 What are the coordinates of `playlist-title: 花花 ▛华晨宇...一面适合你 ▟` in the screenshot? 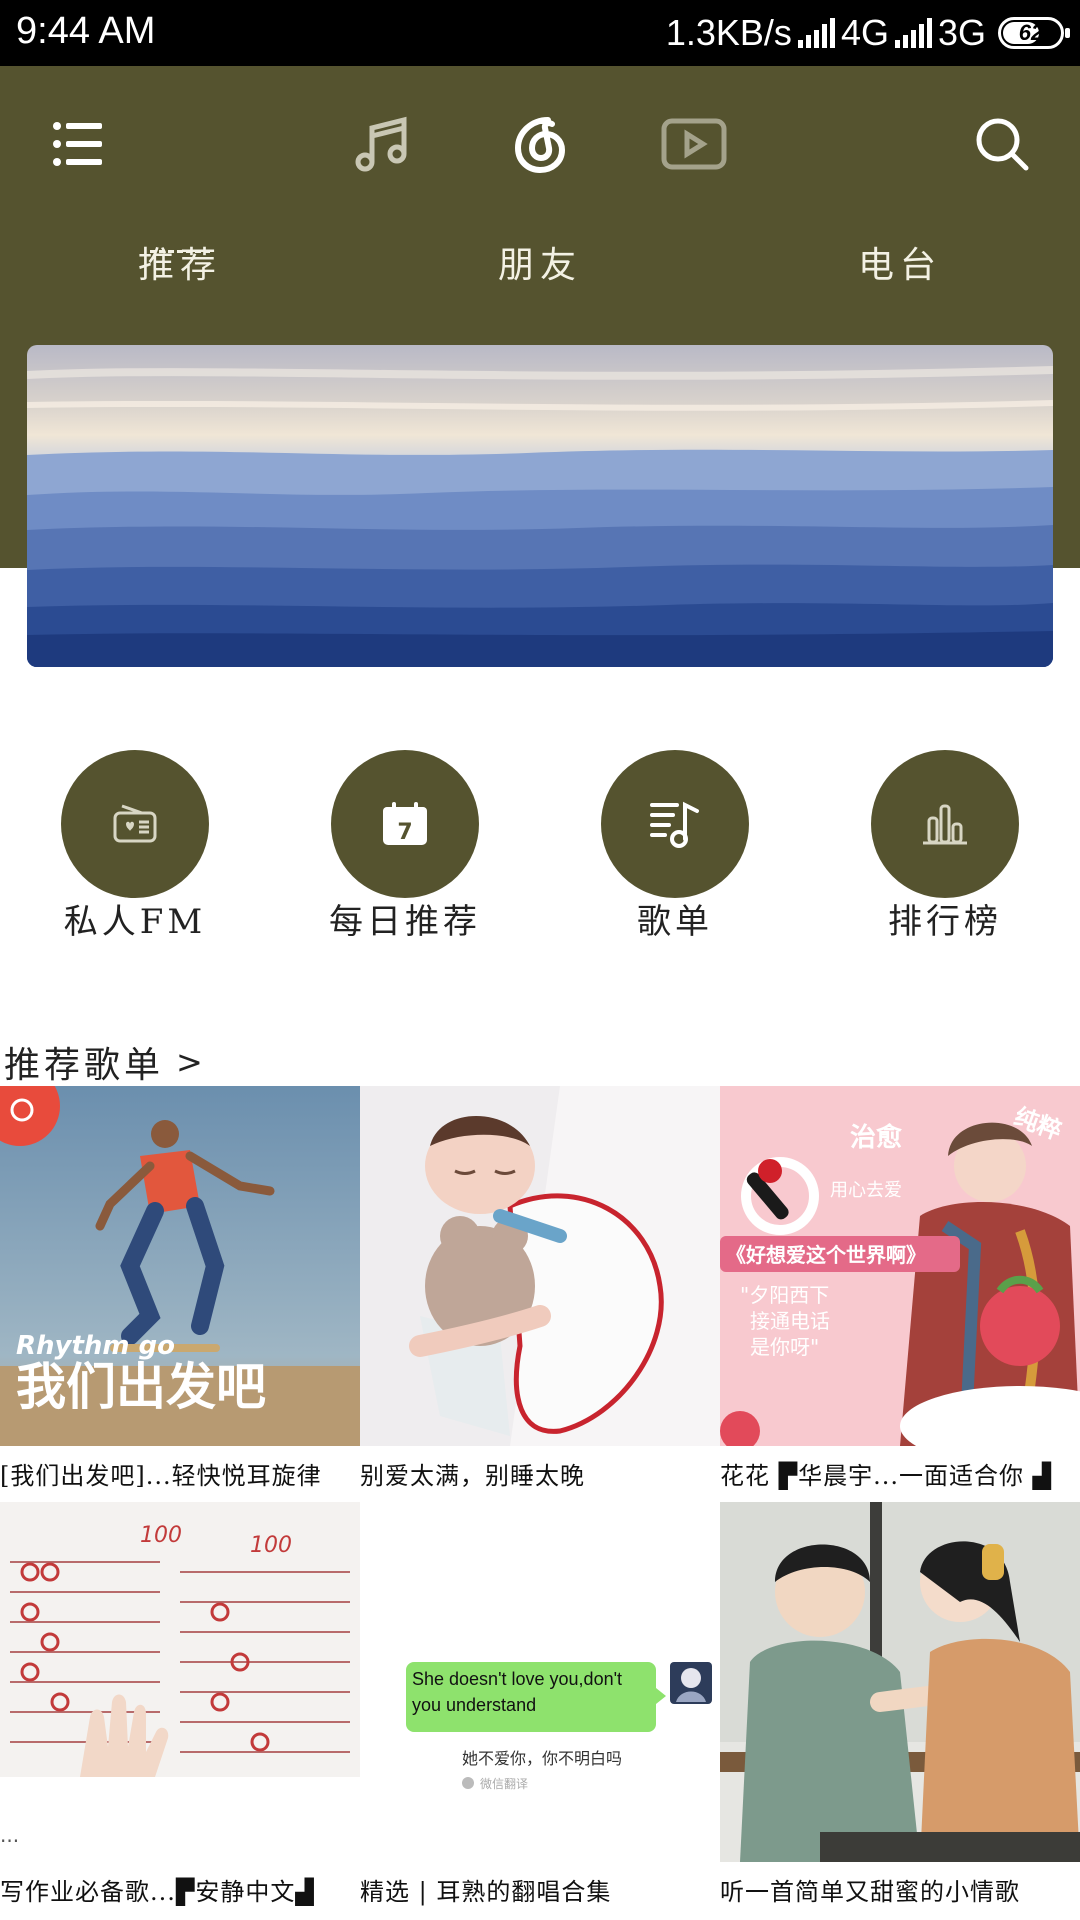 It's located at (886, 1476).